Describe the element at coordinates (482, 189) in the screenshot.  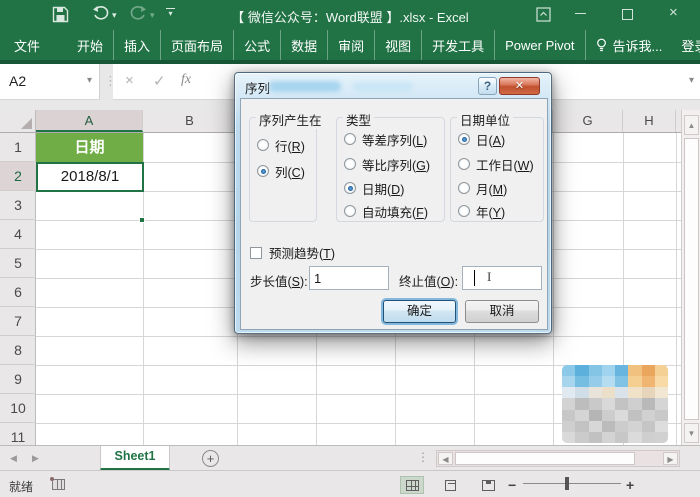
I see `radio-日期单位-月: 月(M)` at that location.